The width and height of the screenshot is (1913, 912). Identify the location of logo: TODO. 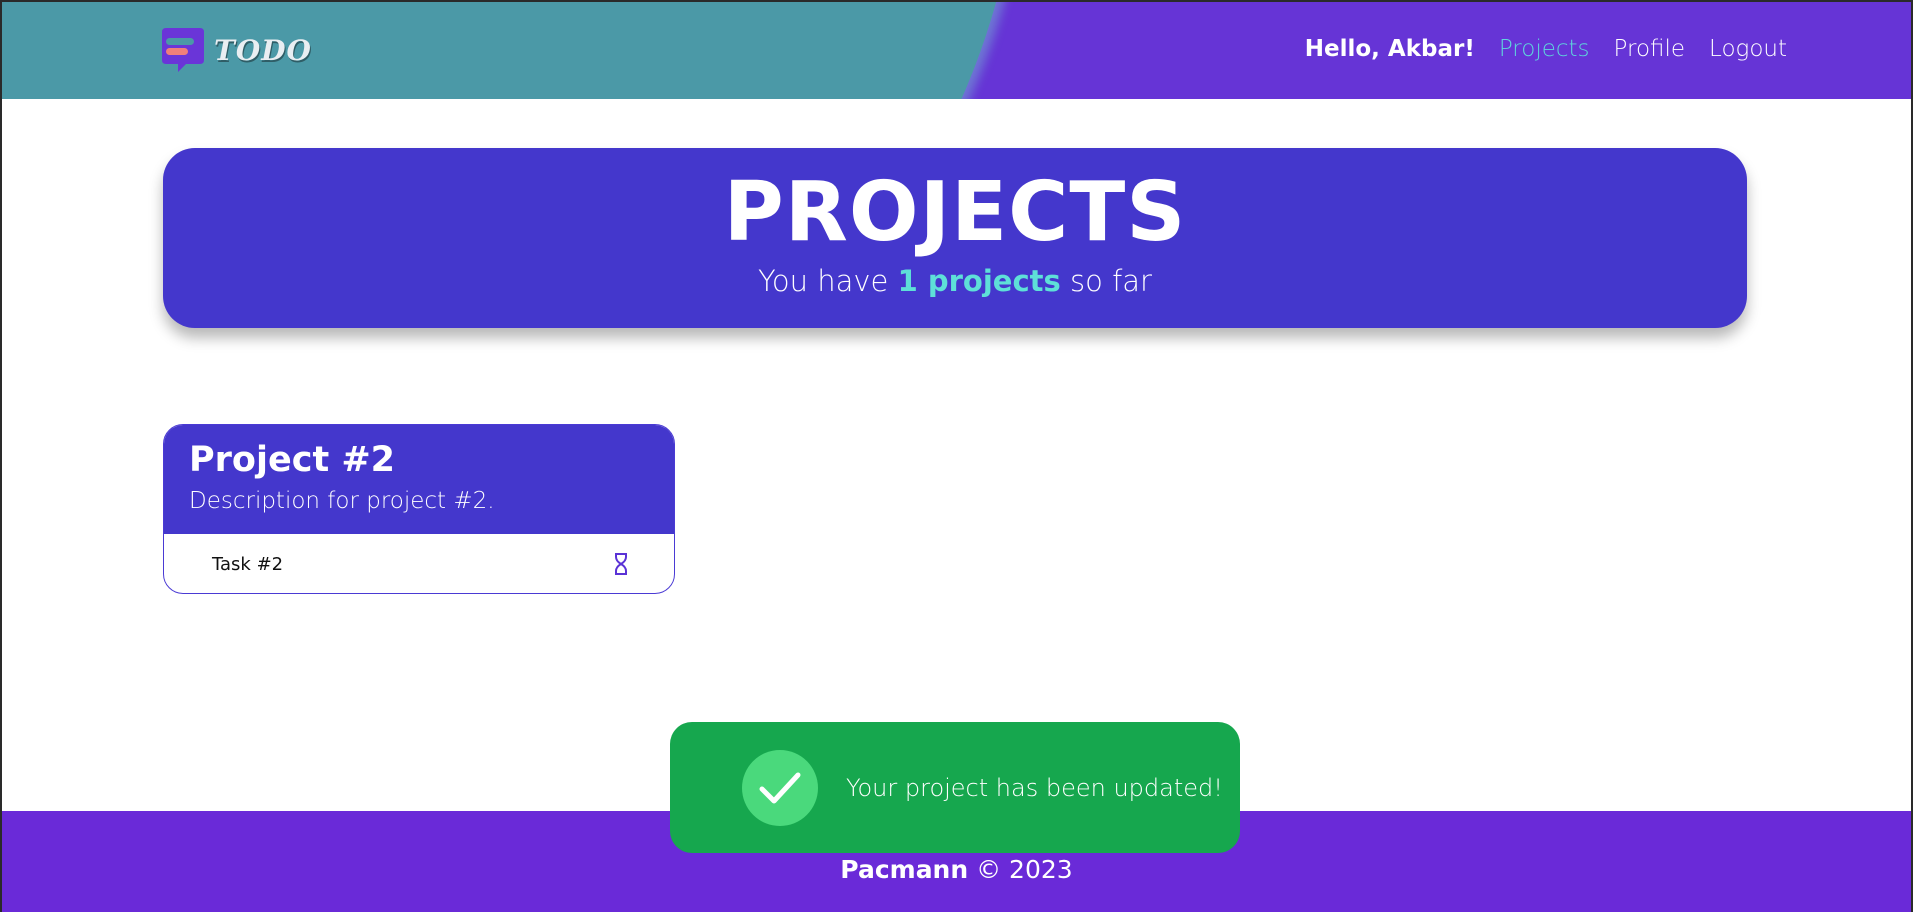
(236, 50).